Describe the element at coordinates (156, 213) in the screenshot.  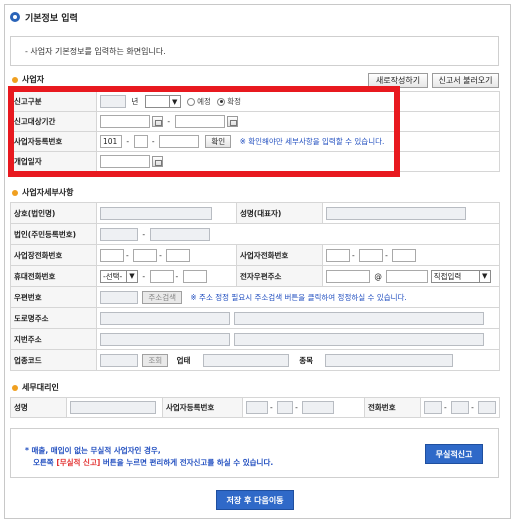
I see `company-input` at that location.